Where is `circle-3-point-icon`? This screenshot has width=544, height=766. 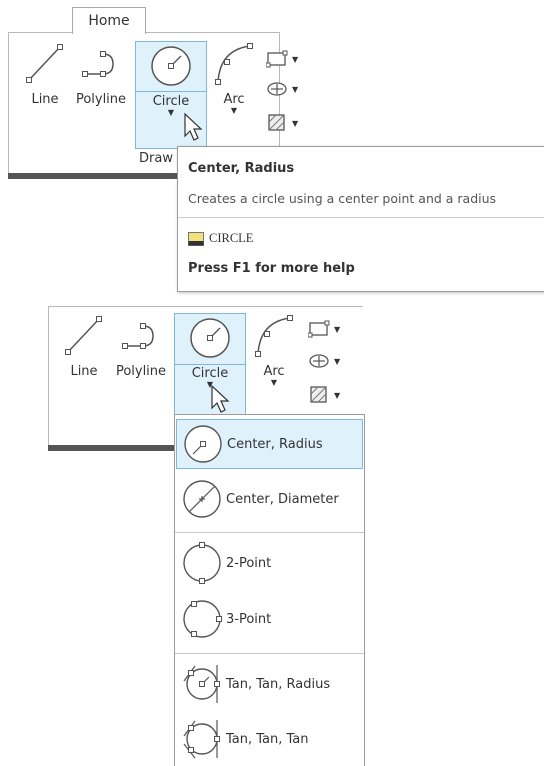 circle-3-point-icon is located at coordinates (202, 619).